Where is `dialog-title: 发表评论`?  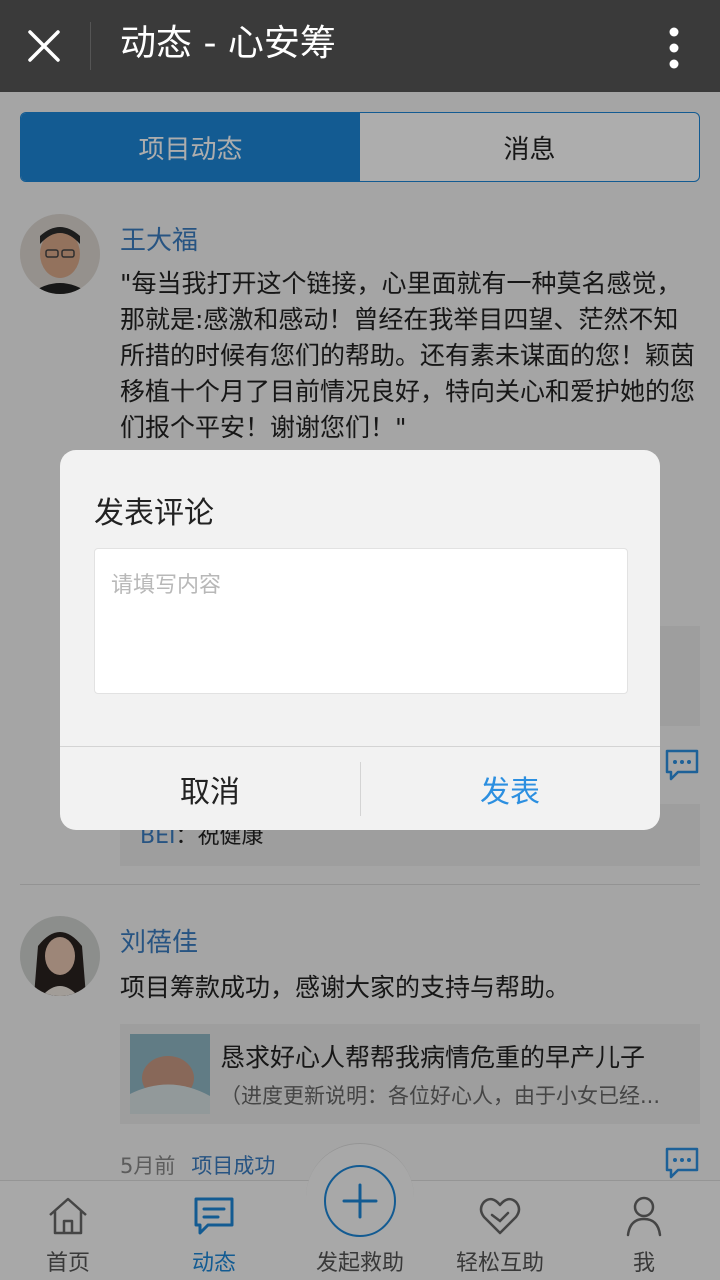 dialog-title: 发表评论 is located at coordinates (154, 513).